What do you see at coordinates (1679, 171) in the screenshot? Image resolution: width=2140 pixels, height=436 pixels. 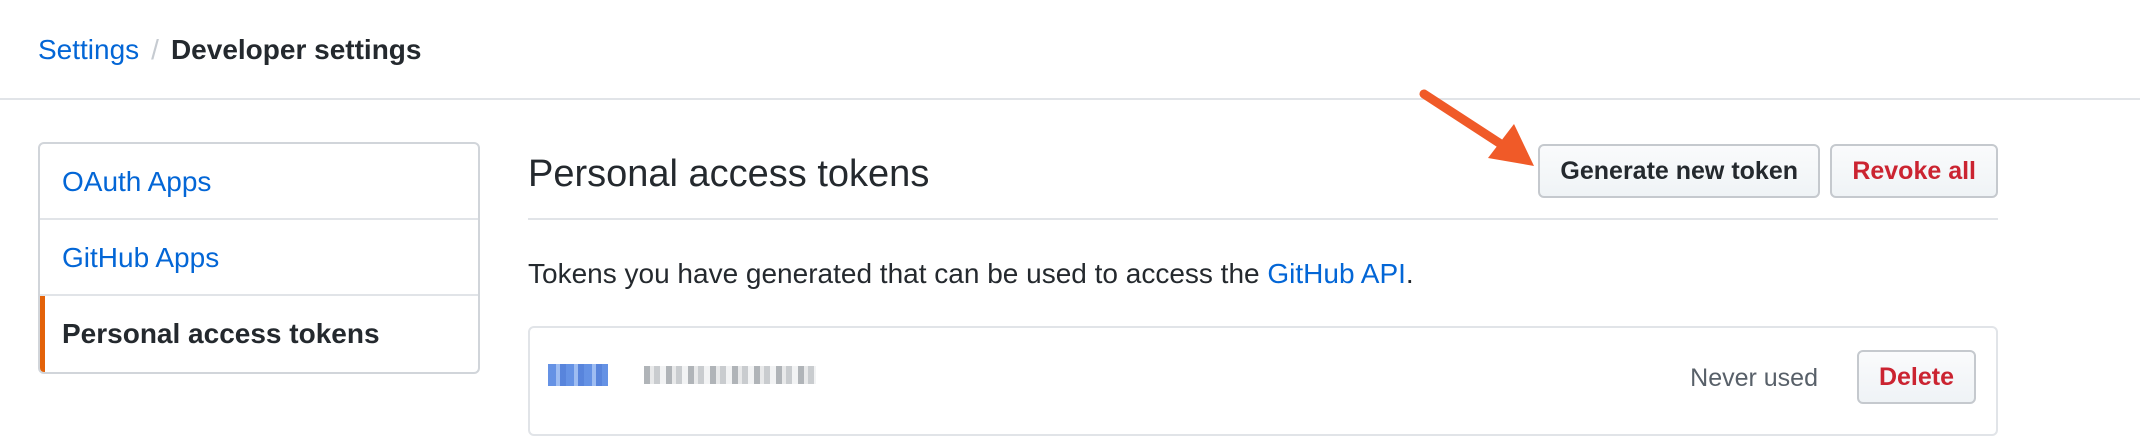 I see `generate-new-token-button: Generate new token` at bounding box center [1679, 171].